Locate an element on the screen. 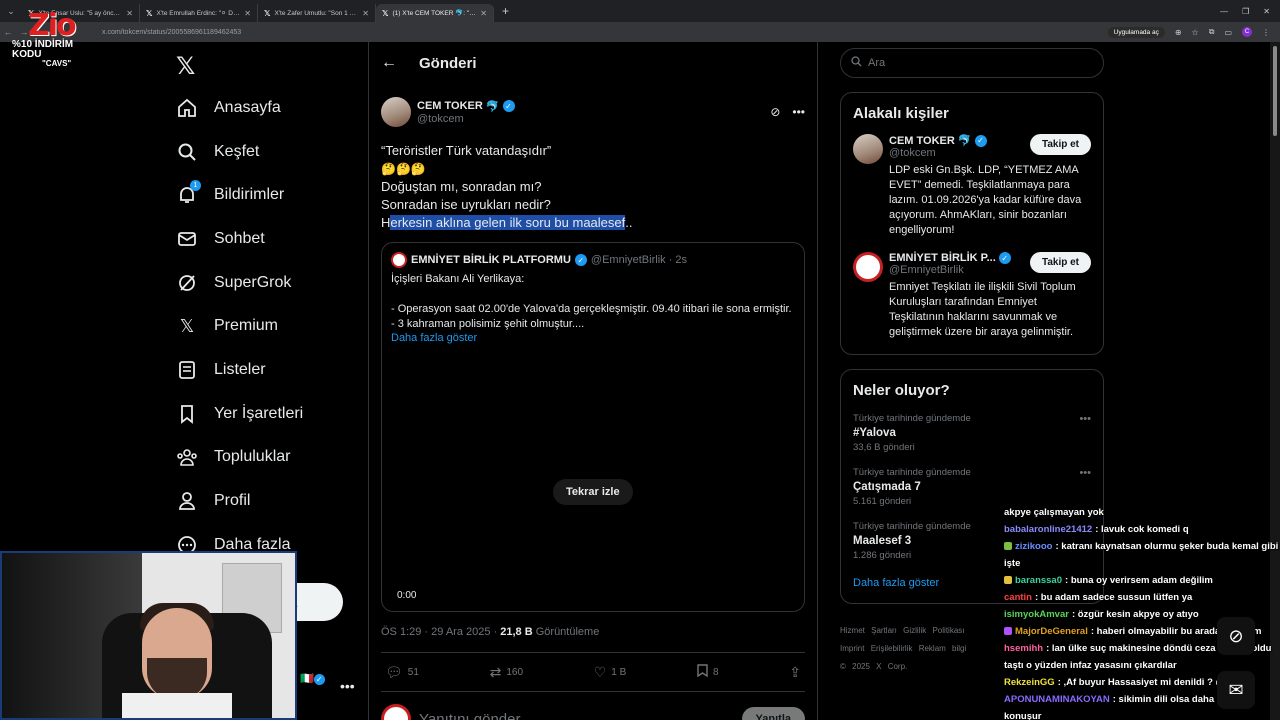  grok-chat-icon: ⊘ is located at coordinates (1236, 636).